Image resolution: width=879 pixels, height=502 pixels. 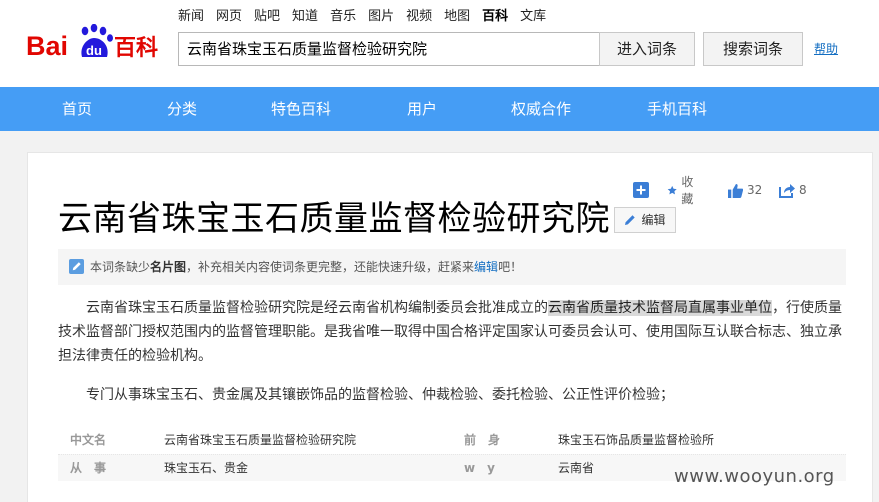 What do you see at coordinates (803, 190) in the screenshot?
I see `share-count: 8` at bounding box center [803, 190].